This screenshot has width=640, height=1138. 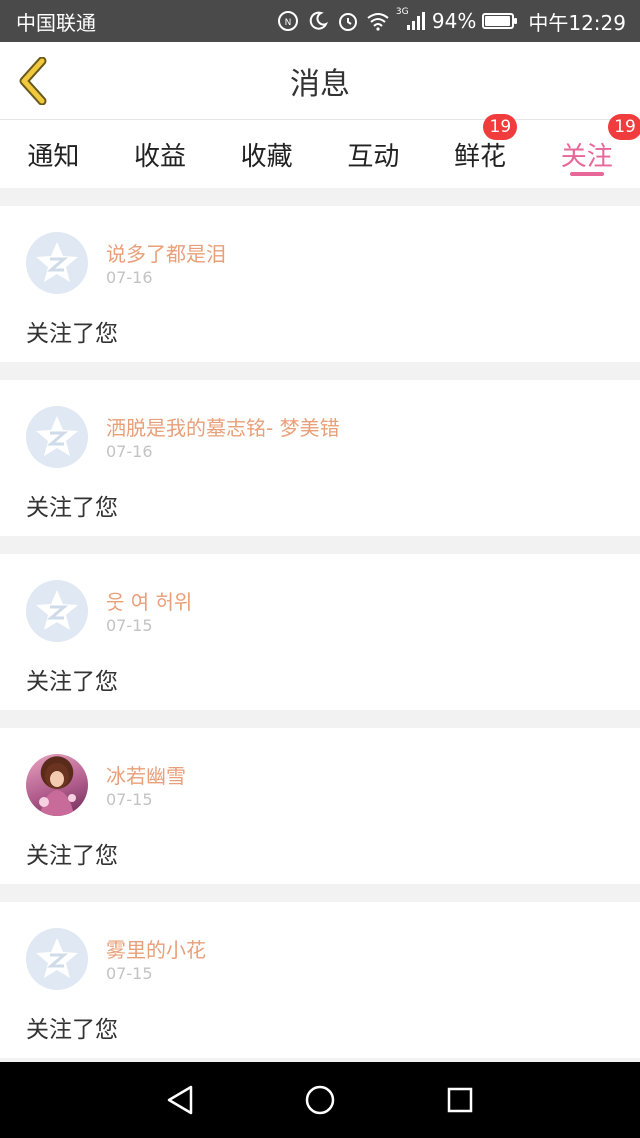 I want to click on carrier-label: 中国联通, so click(x=56, y=22).